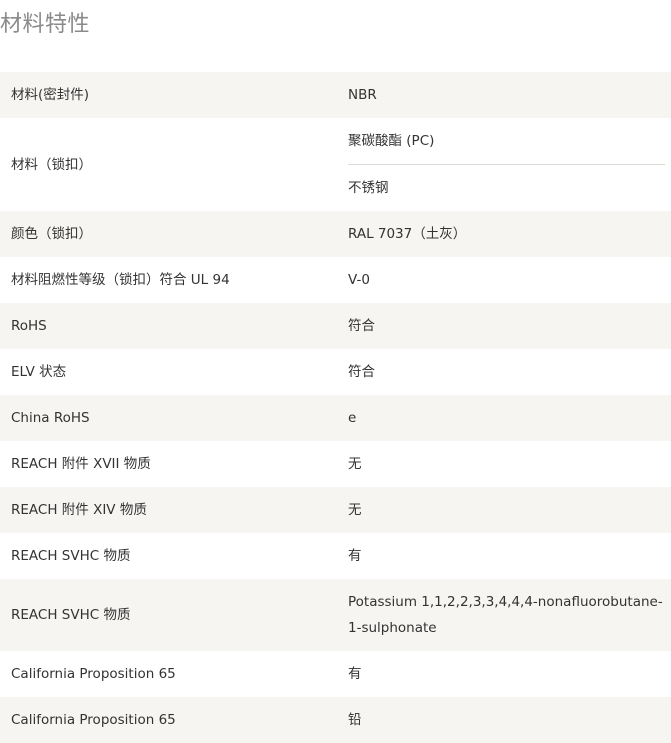  Describe the element at coordinates (51, 164) in the screenshot. I see `property-label: 材料（锁扣）` at that location.